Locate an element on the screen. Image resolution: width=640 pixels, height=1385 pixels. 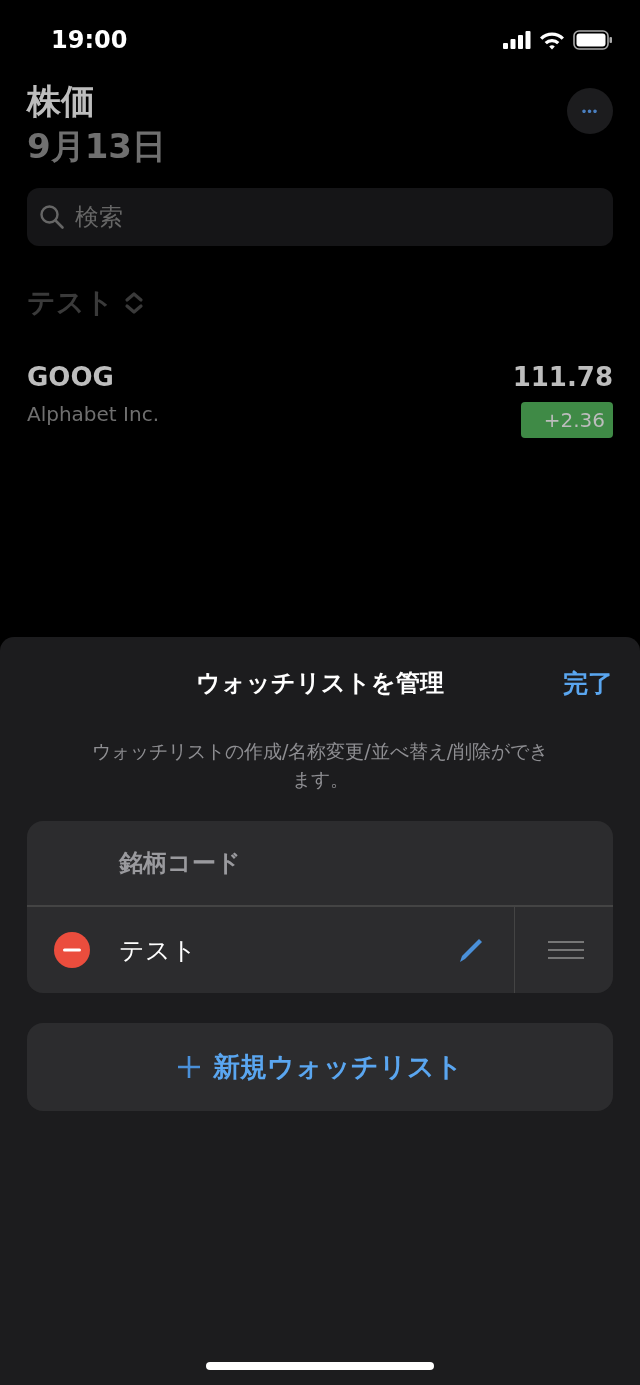
battery-icon is located at coordinates (593, 40).